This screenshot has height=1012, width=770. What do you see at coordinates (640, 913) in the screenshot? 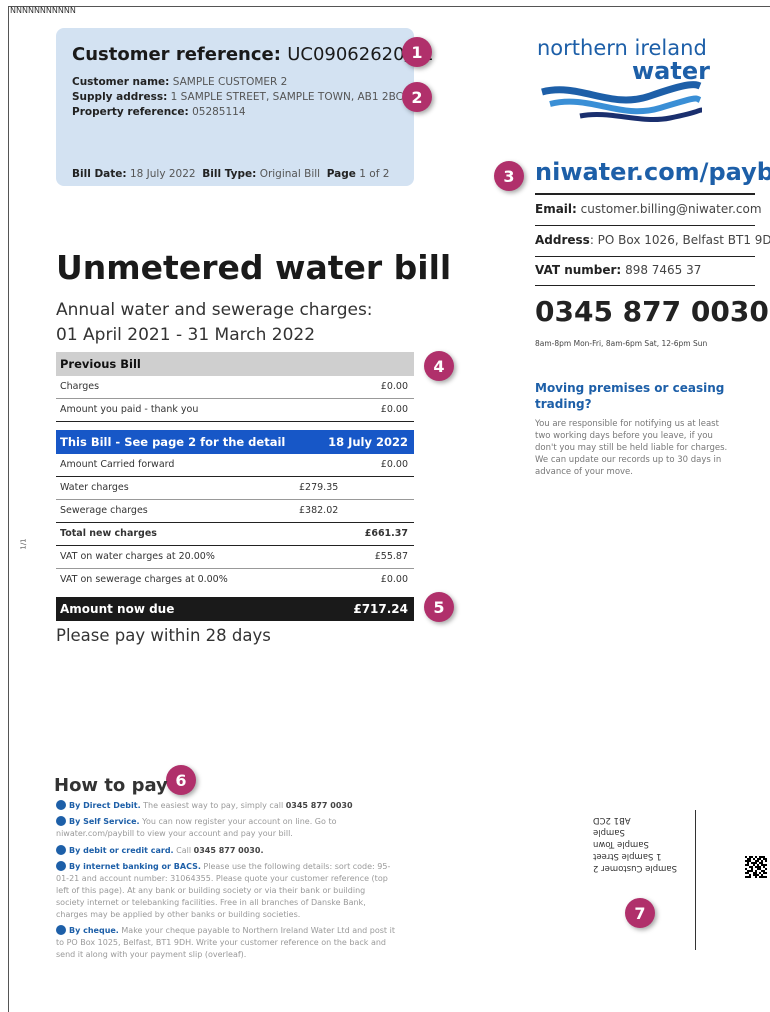
I see `marker-7: 7` at bounding box center [640, 913].